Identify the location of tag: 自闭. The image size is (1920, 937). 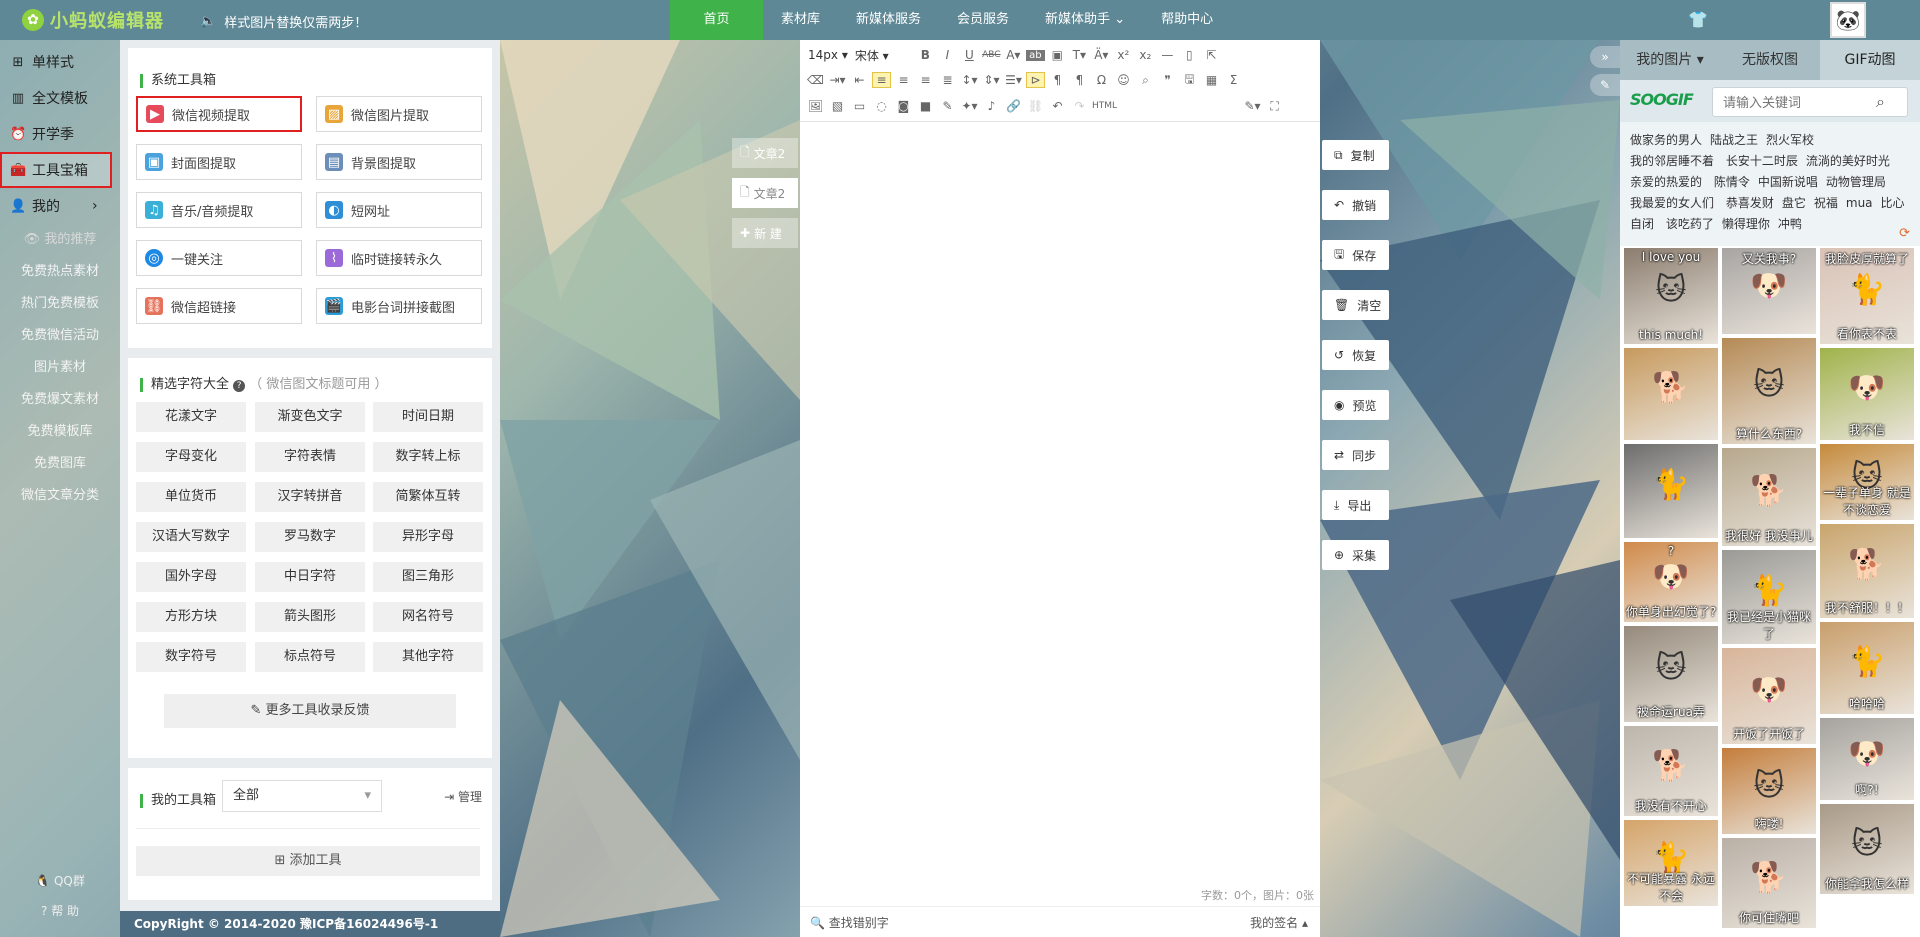
(1642, 224).